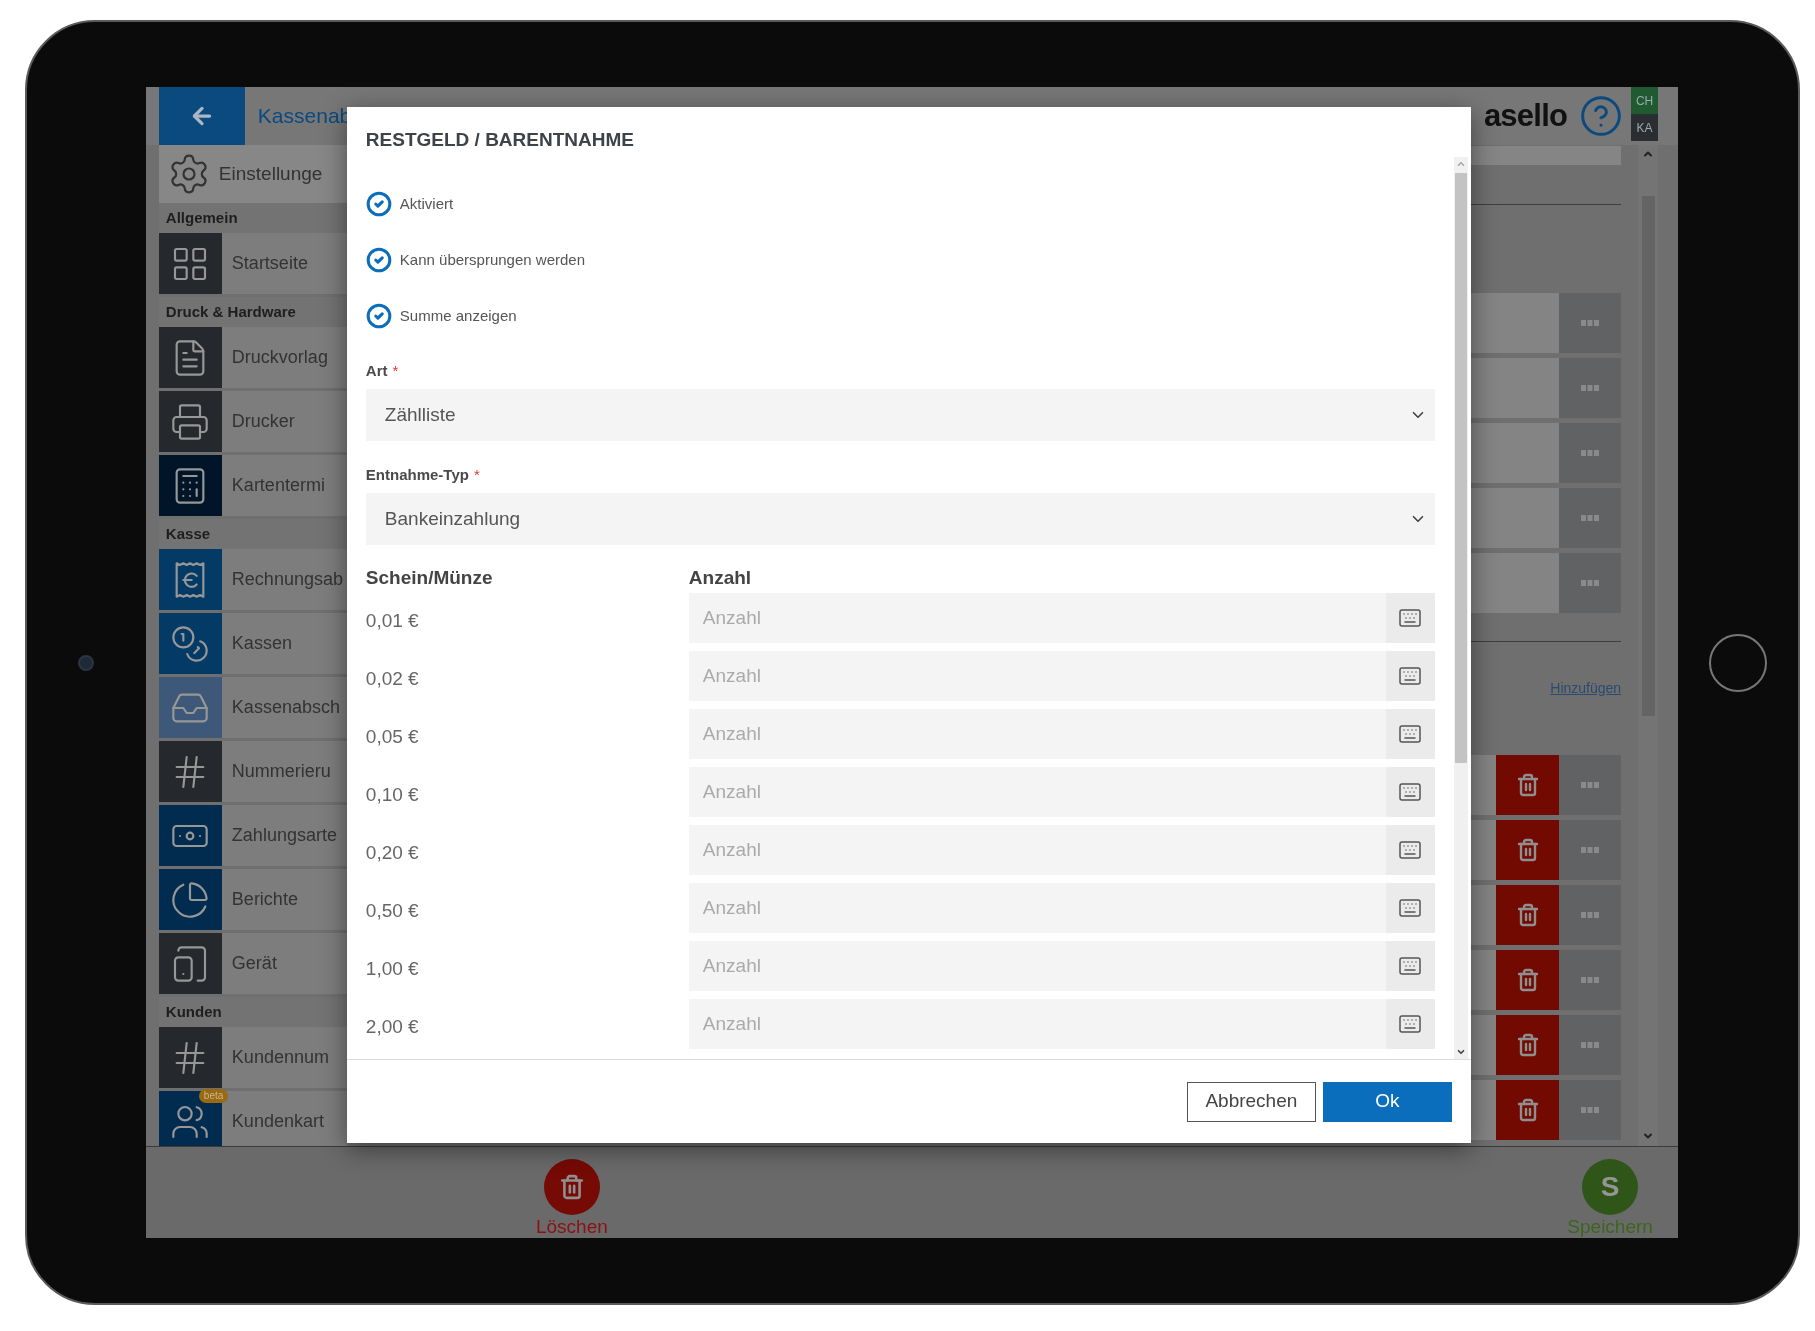  I want to click on sidebar-item: Druckvorlag, so click(252, 357).